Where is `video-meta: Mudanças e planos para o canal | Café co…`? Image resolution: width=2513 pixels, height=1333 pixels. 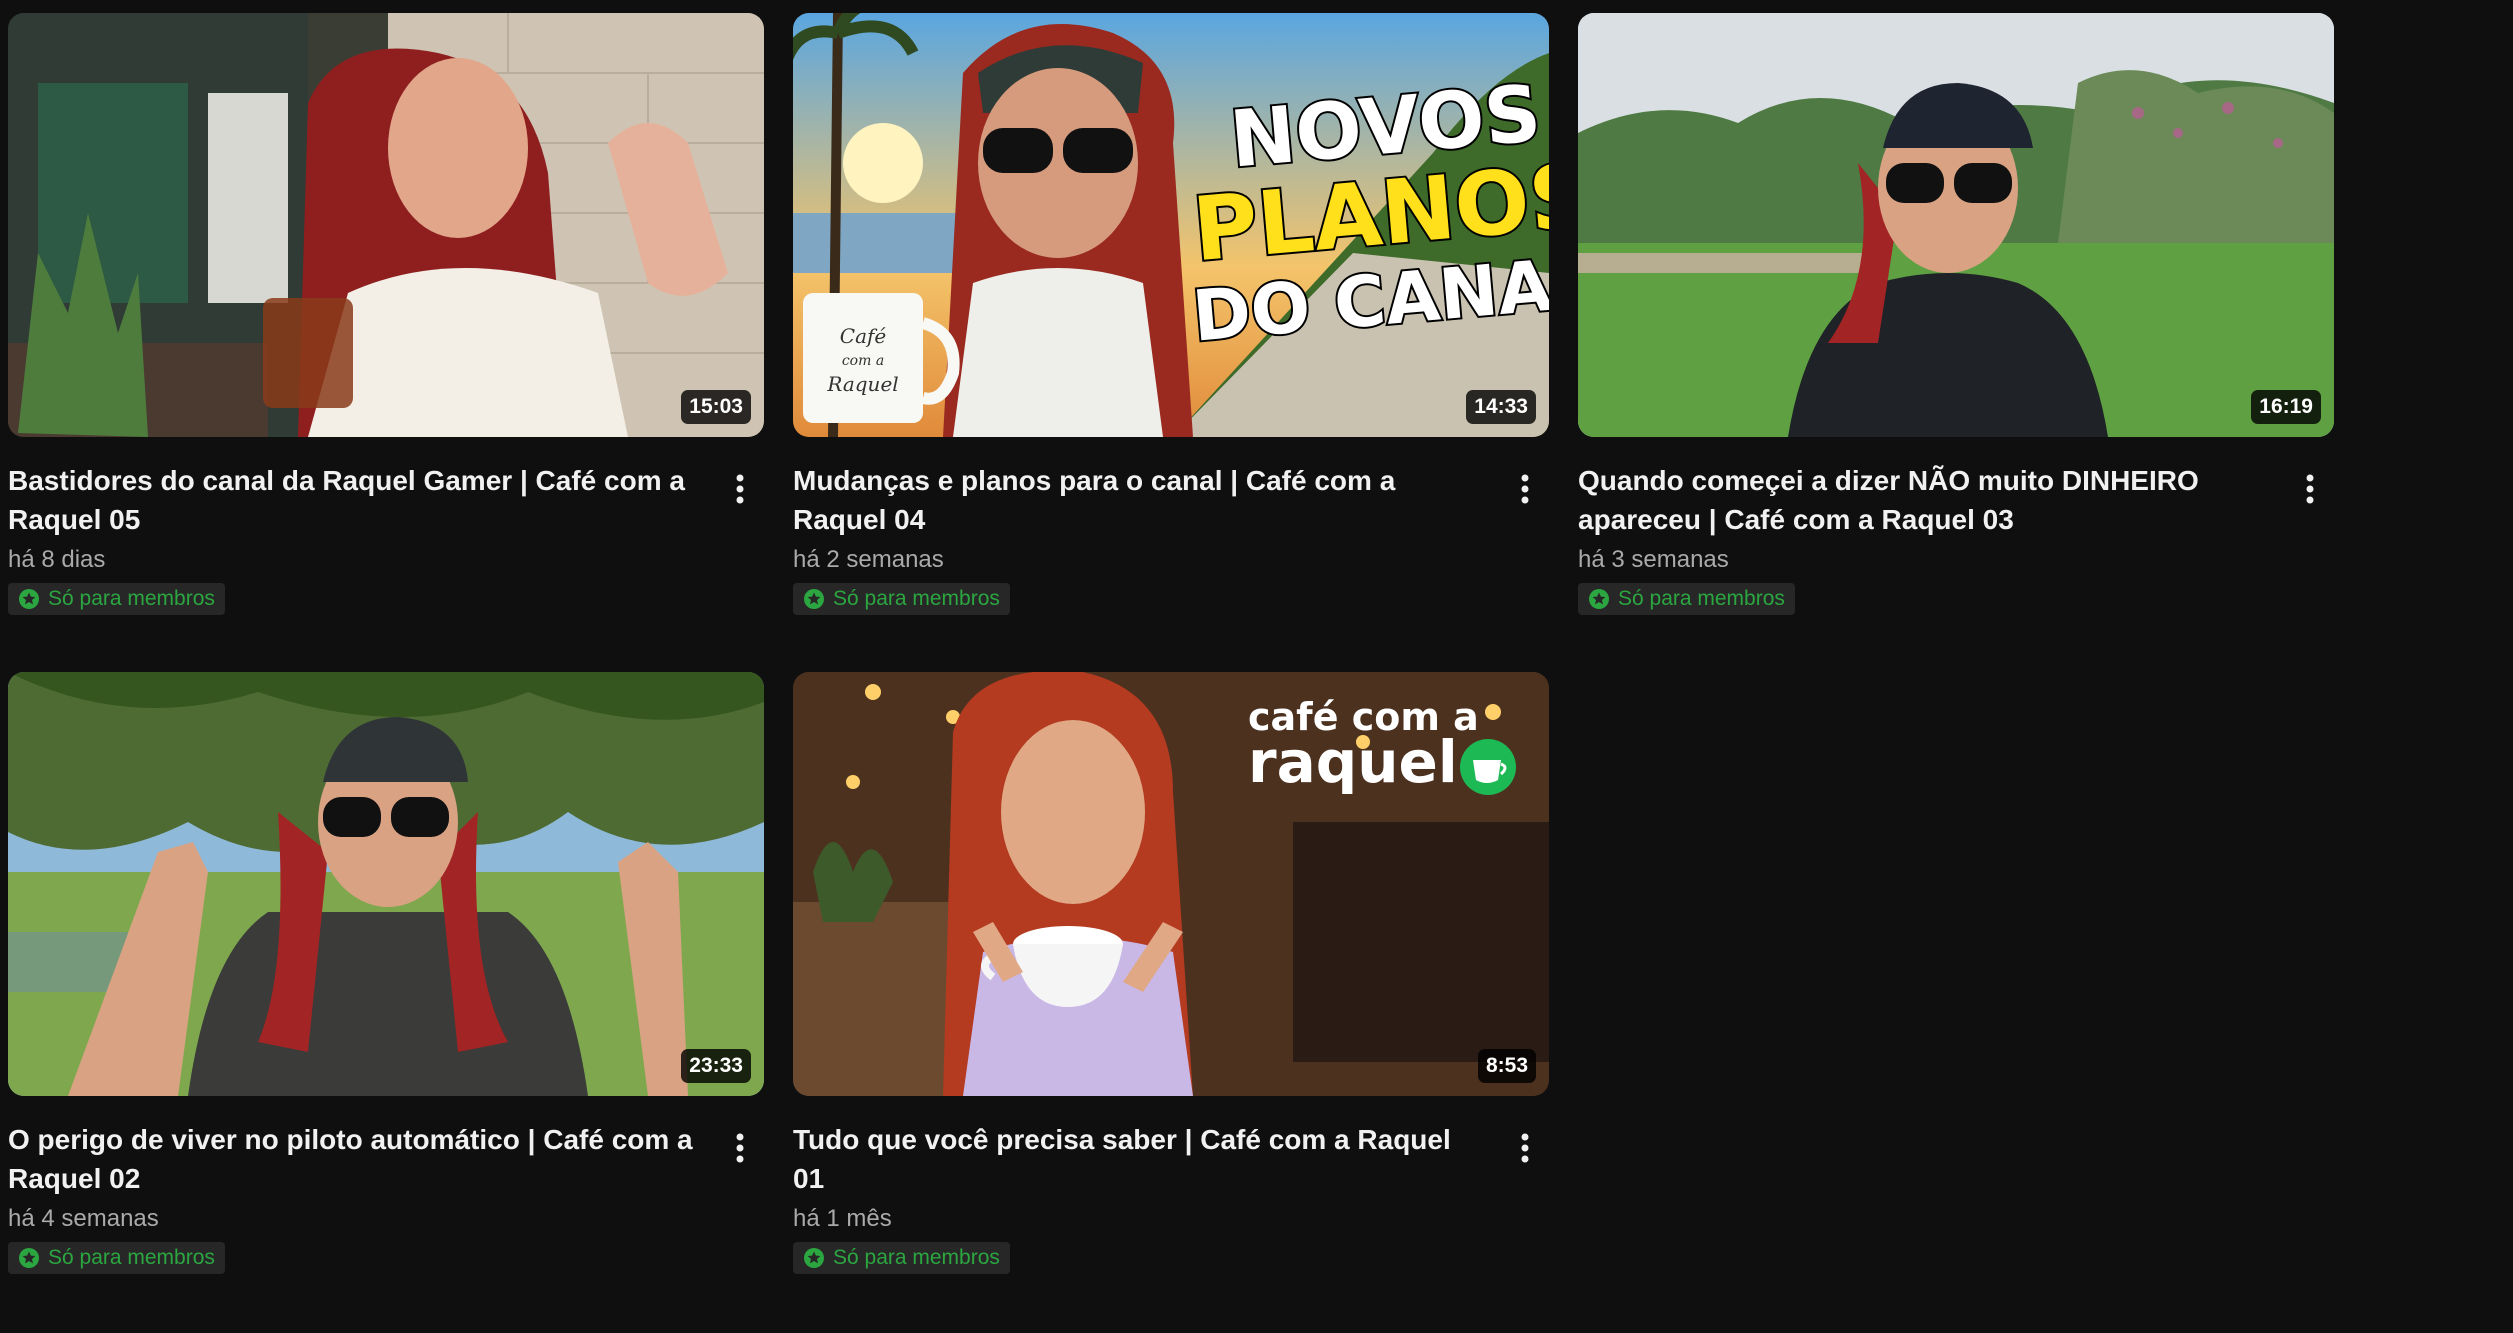
video-meta: Mudanças e planos para o canal | Café co… is located at coordinates (1171, 526).